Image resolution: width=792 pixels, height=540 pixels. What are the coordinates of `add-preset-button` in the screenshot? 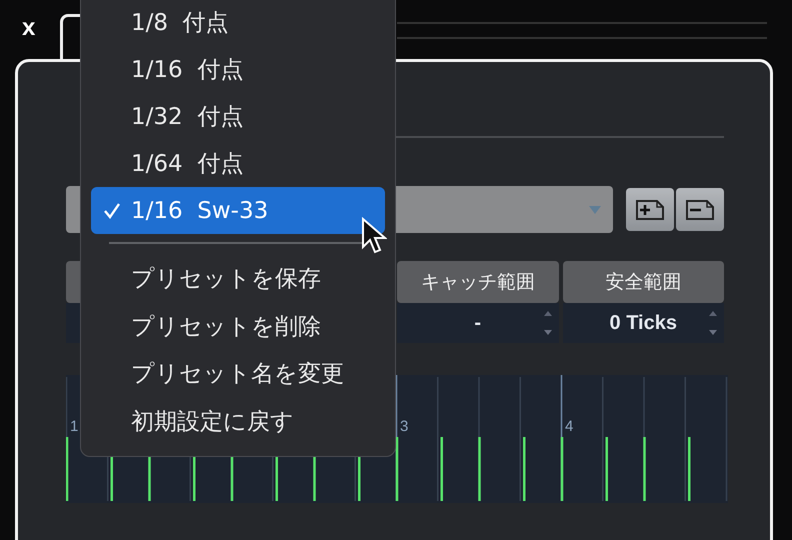 It's located at (650, 209).